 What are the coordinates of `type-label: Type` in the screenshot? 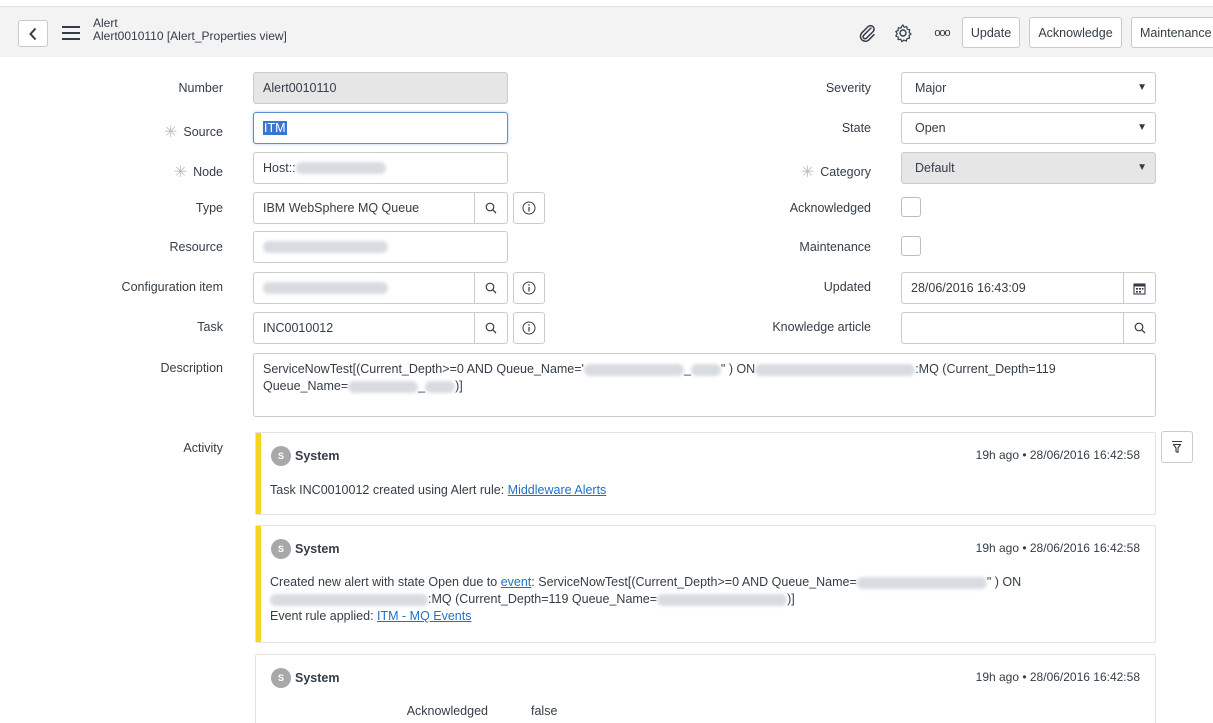 It's located at (209, 208).